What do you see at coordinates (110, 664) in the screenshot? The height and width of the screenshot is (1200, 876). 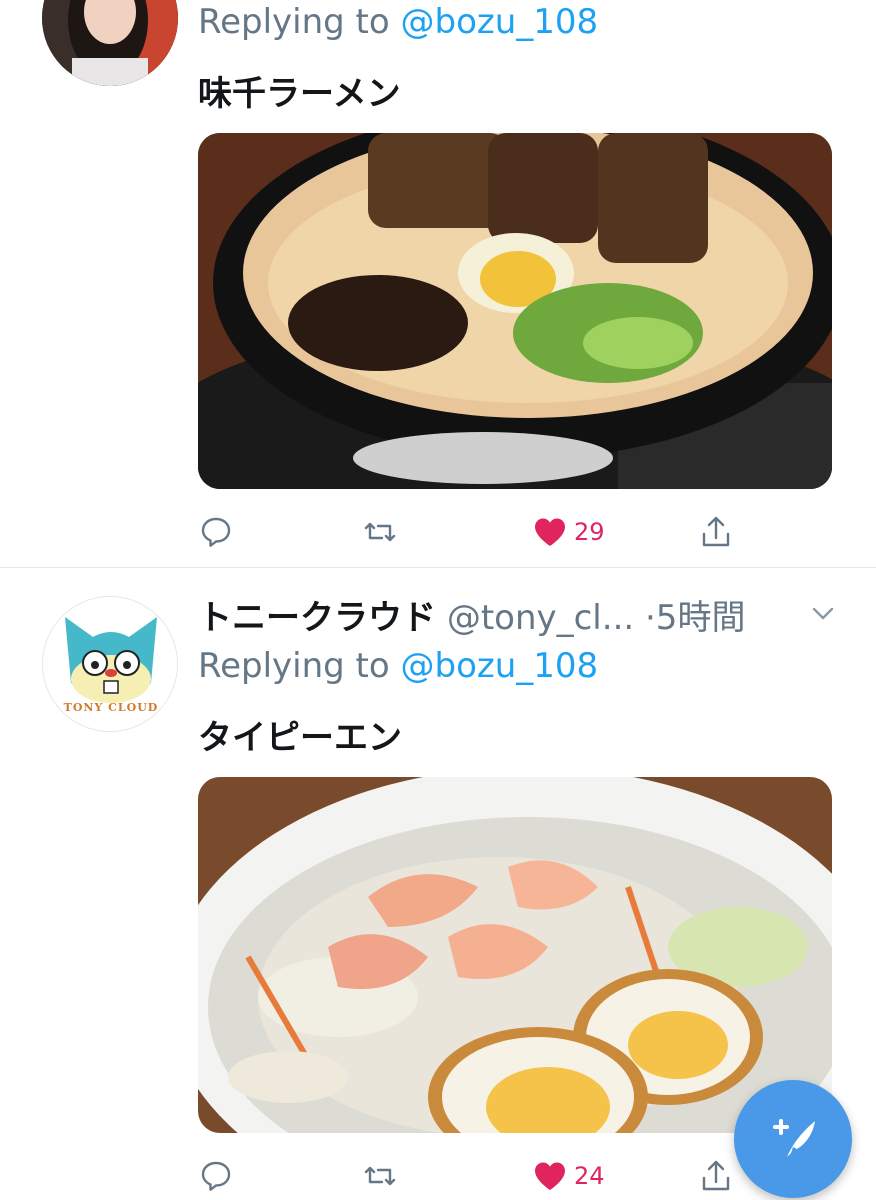 I see `avatar: TONY CLOUD` at bounding box center [110, 664].